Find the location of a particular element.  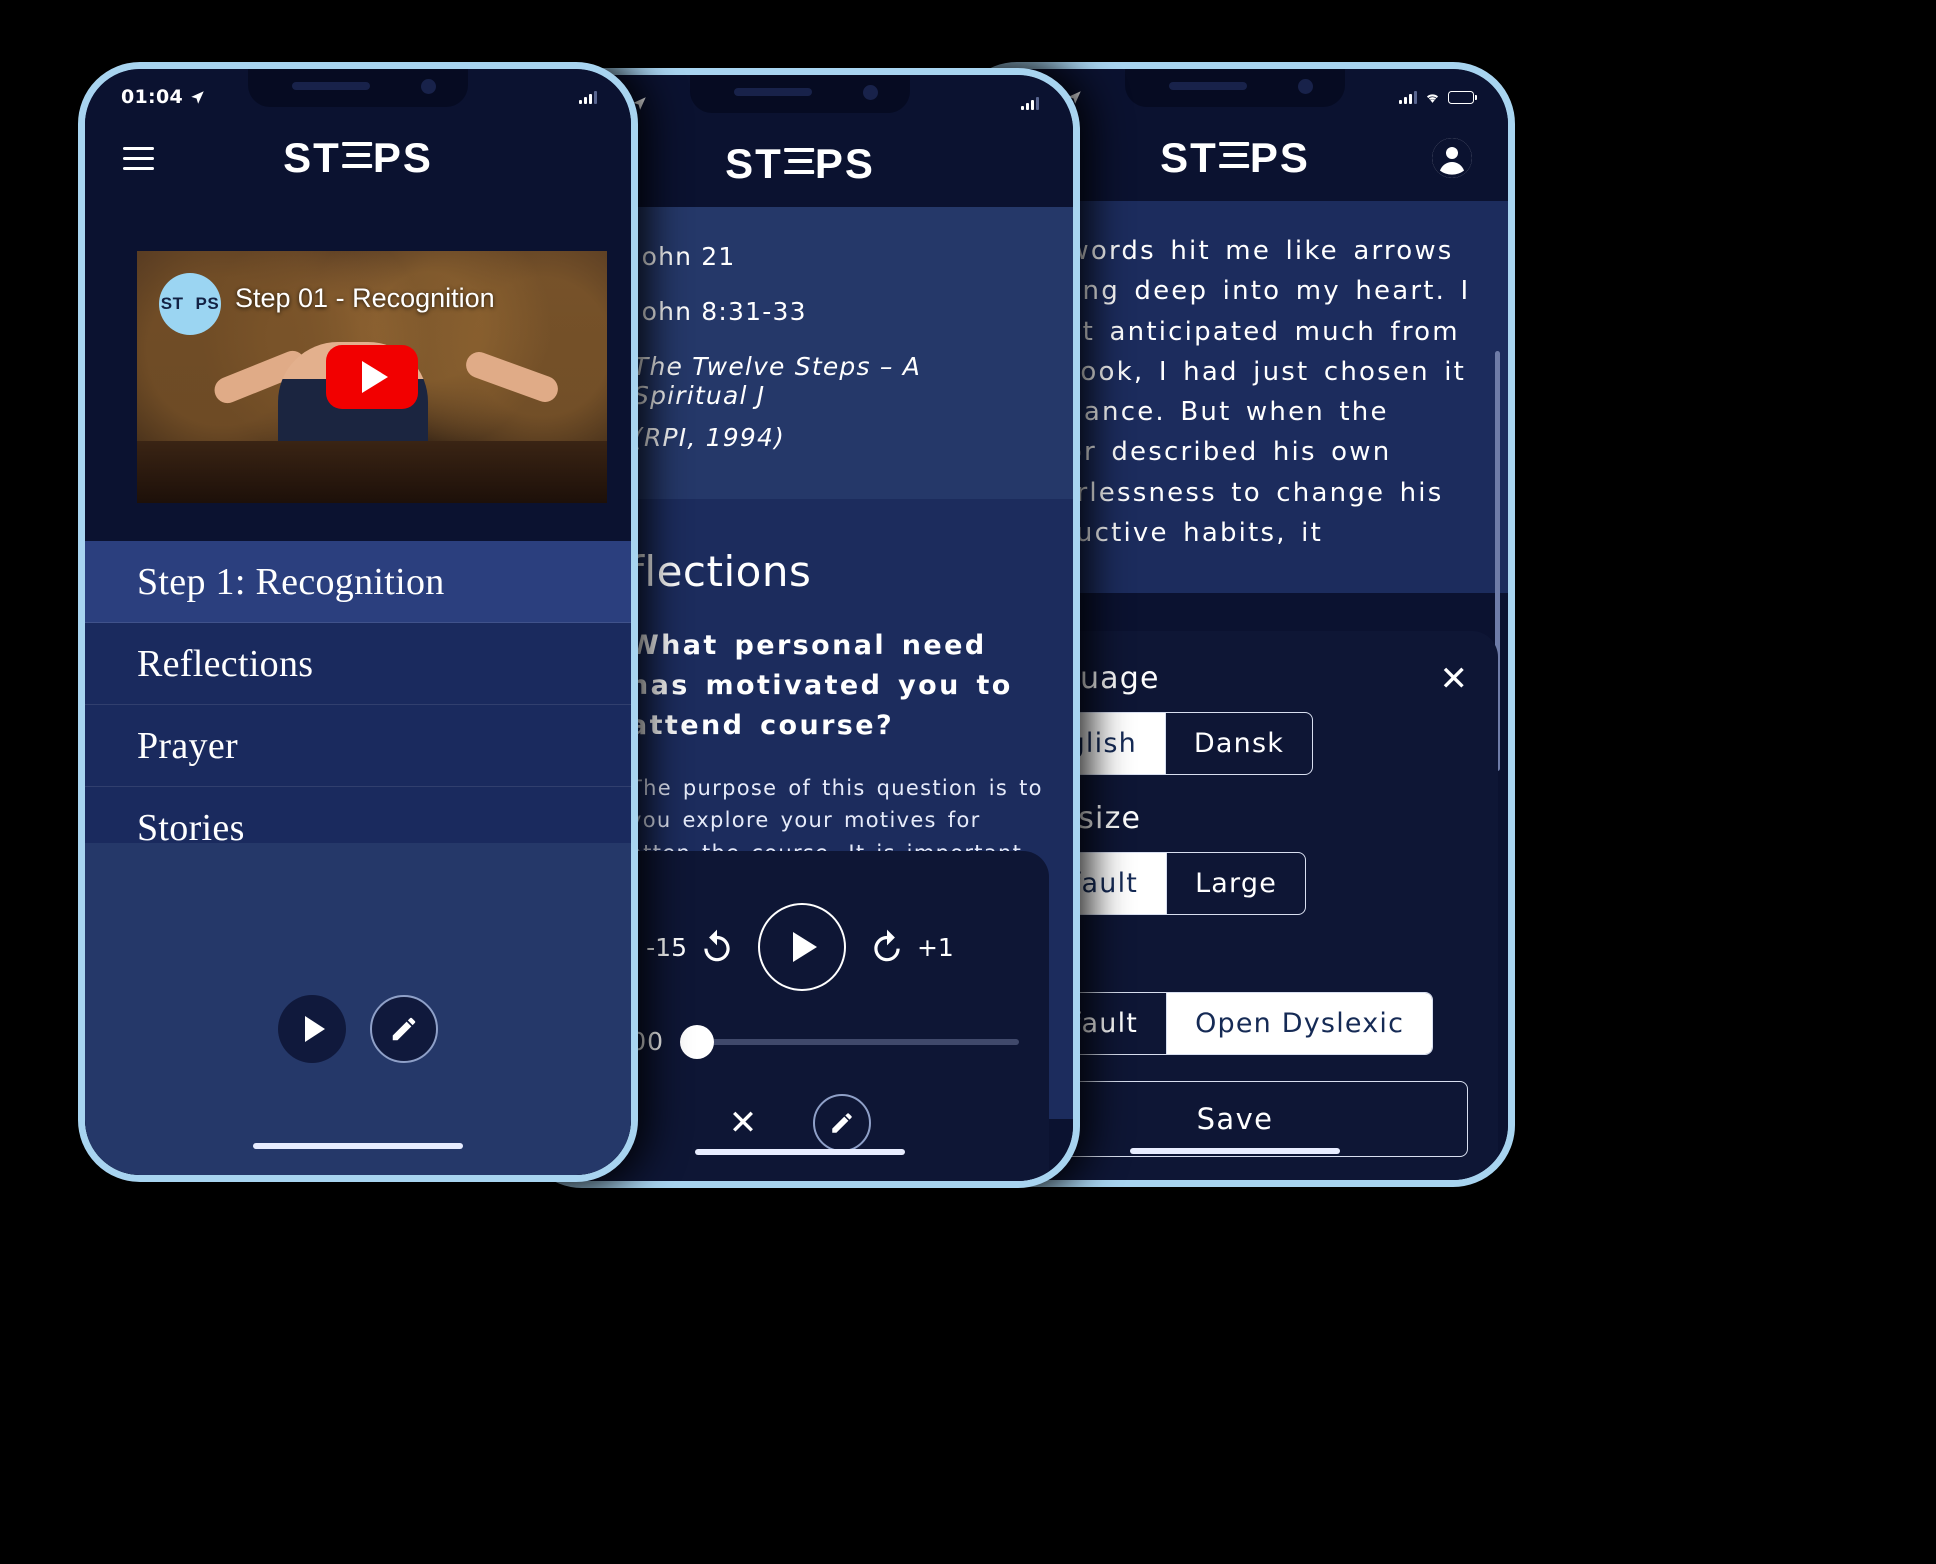

play-audio-fab is located at coordinates (312, 1029).